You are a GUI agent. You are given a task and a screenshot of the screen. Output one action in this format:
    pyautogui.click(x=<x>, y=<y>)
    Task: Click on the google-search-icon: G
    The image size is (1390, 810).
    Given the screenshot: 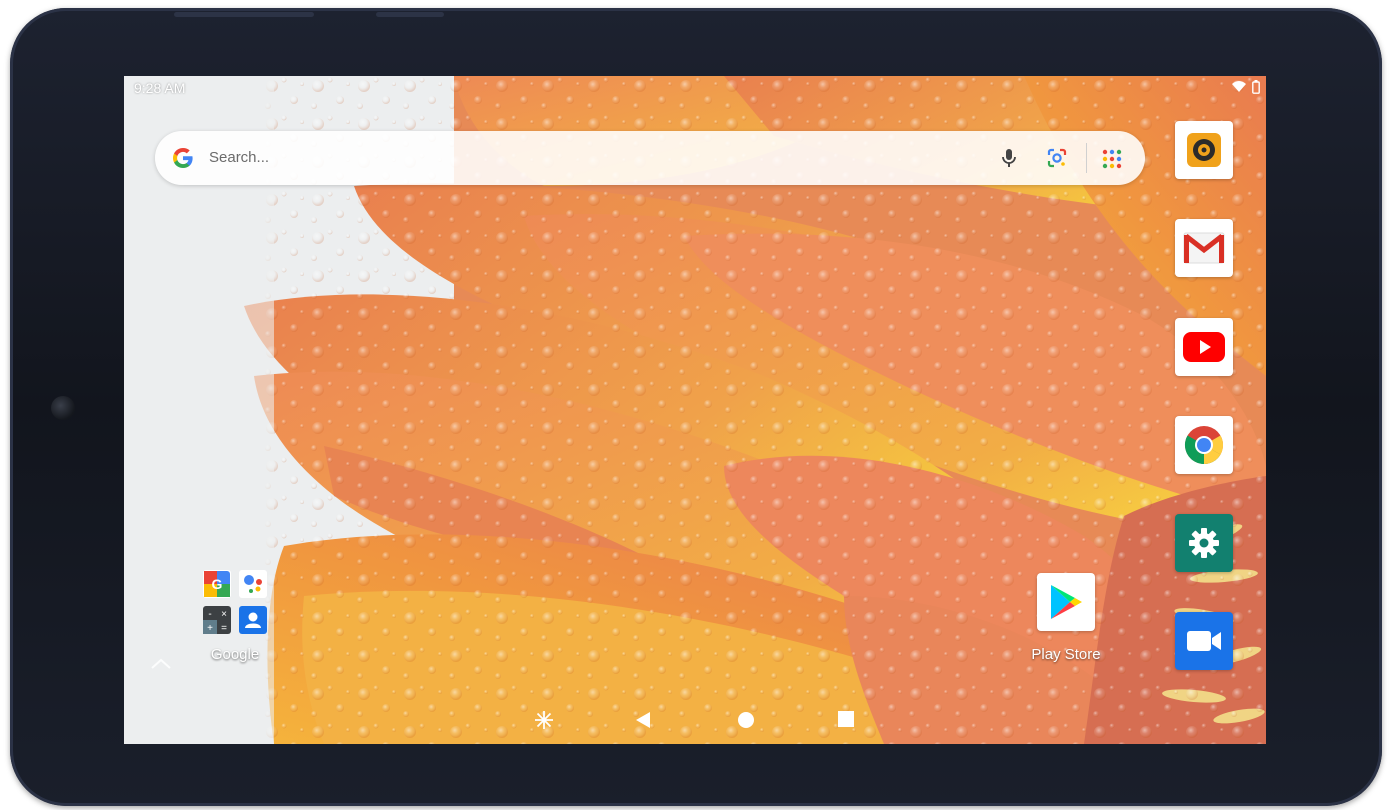 What is the action you would take?
    pyautogui.click(x=217, y=584)
    